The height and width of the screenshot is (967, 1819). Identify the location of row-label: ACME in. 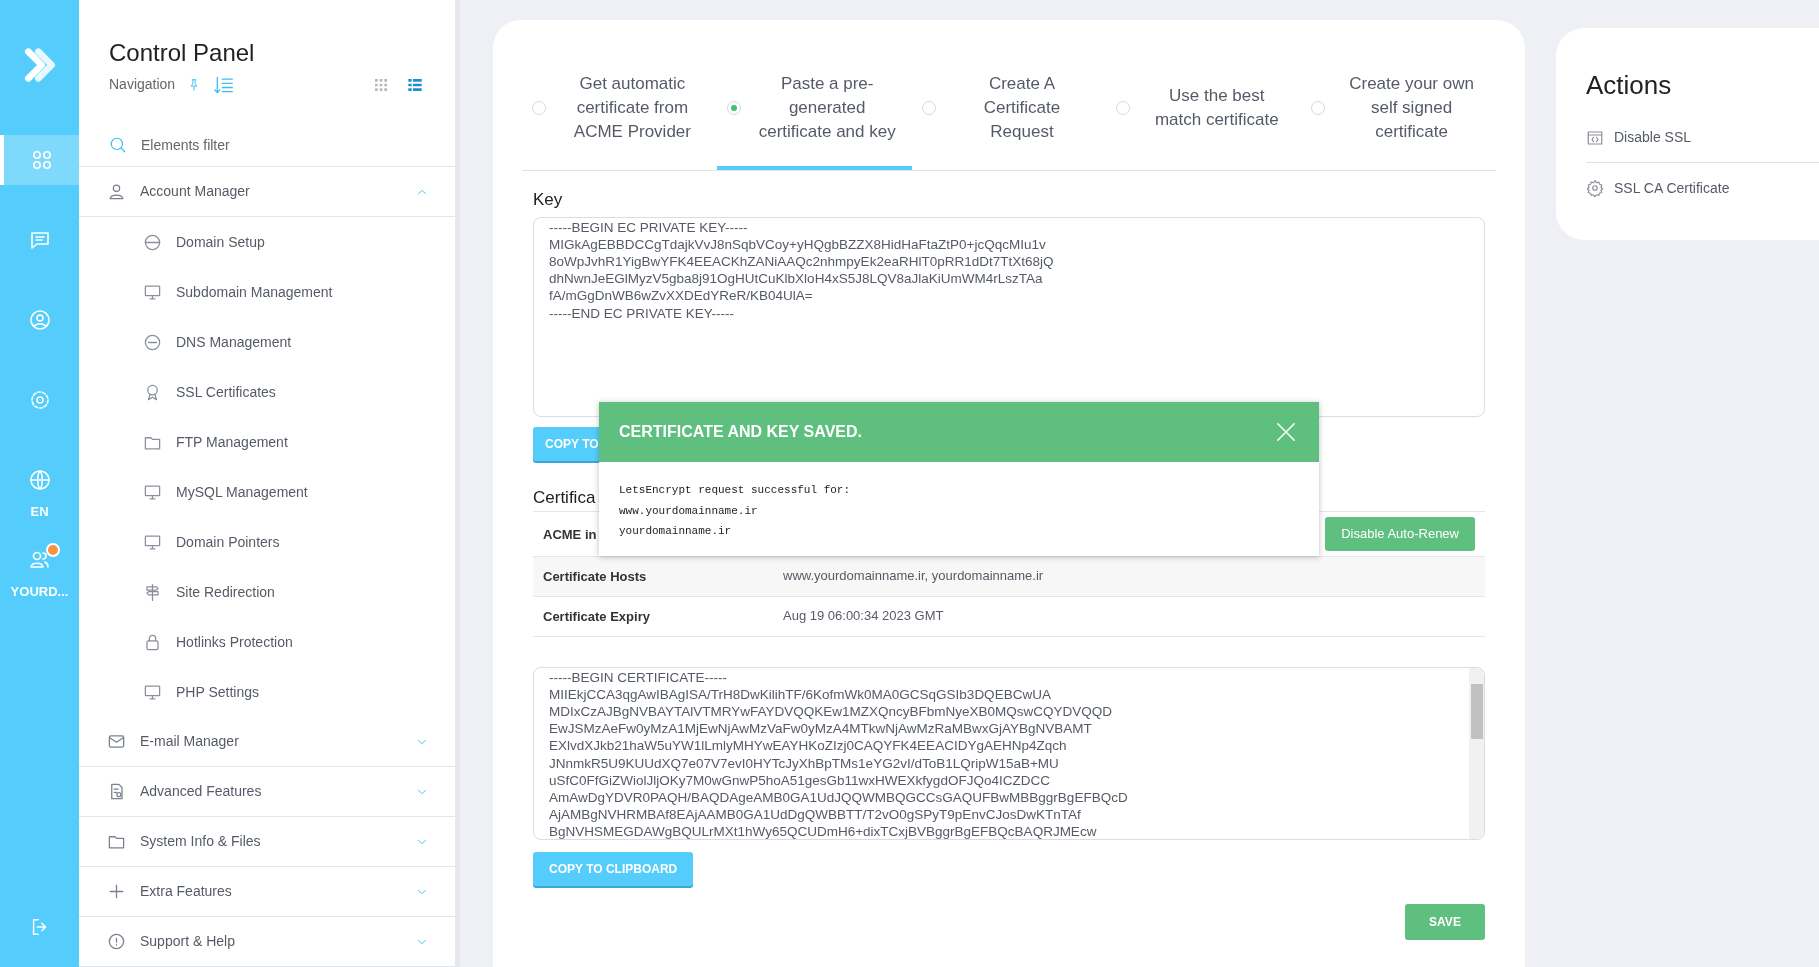
(570, 534).